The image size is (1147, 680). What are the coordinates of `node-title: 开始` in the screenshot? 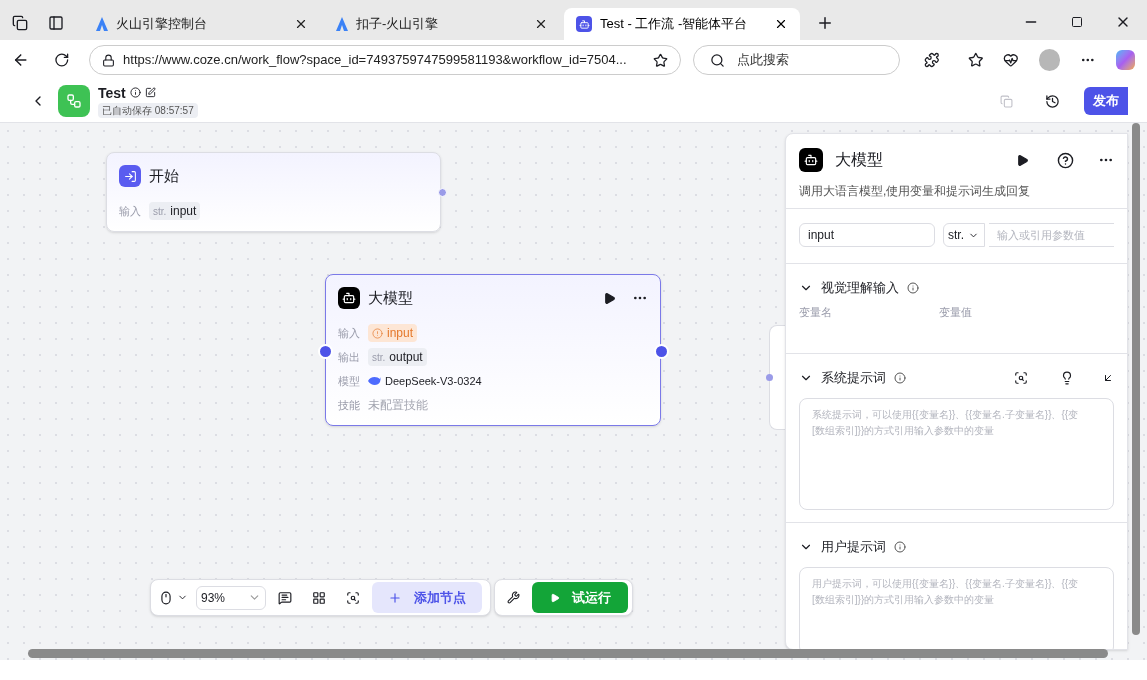 It's located at (164, 175).